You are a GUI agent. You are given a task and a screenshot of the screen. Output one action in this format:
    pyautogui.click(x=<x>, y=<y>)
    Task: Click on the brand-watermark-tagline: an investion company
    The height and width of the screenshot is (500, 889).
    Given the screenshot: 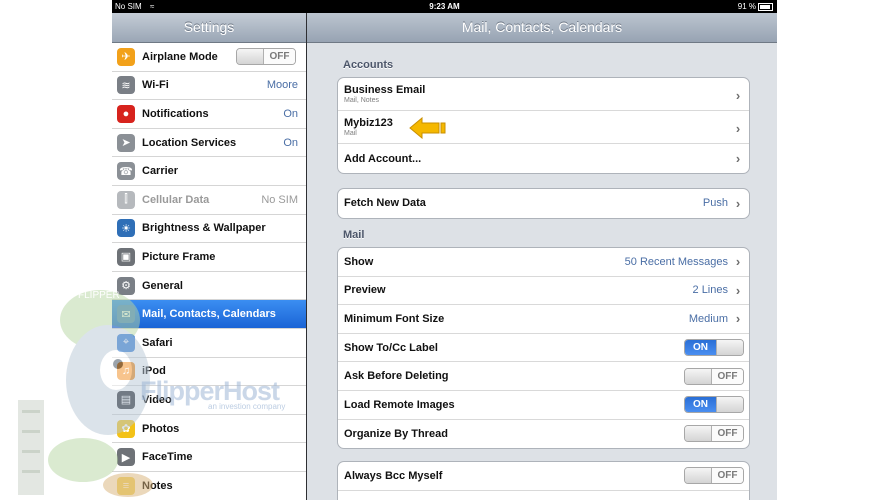 What is the action you would take?
    pyautogui.click(x=247, y=406)
    